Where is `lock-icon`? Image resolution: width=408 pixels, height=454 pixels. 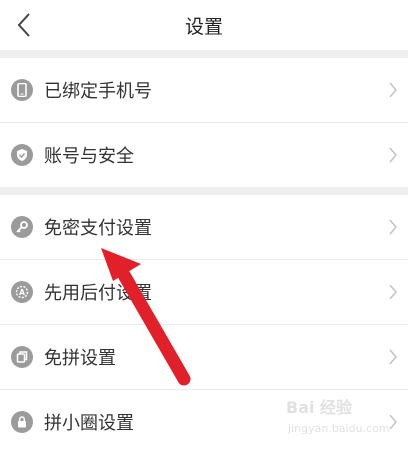
lock-icon is located at coordinates (22, 422).